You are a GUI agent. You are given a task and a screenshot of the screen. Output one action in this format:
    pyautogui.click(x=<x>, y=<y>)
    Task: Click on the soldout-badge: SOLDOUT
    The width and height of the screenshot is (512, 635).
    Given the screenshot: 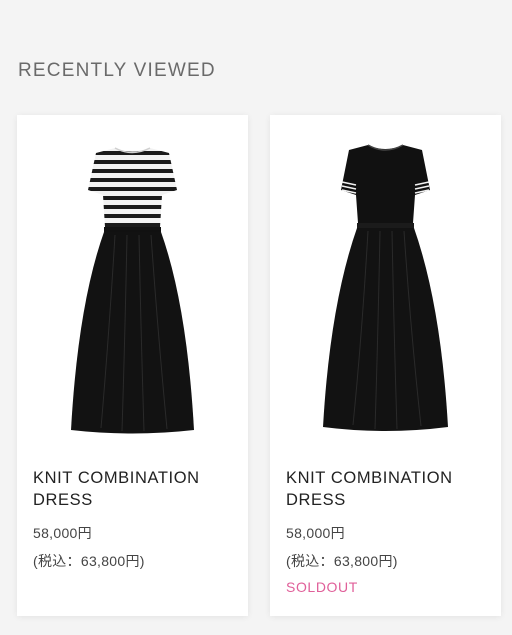 What is the action you would take?
    pyautogui.click(x=322, y=587)
    